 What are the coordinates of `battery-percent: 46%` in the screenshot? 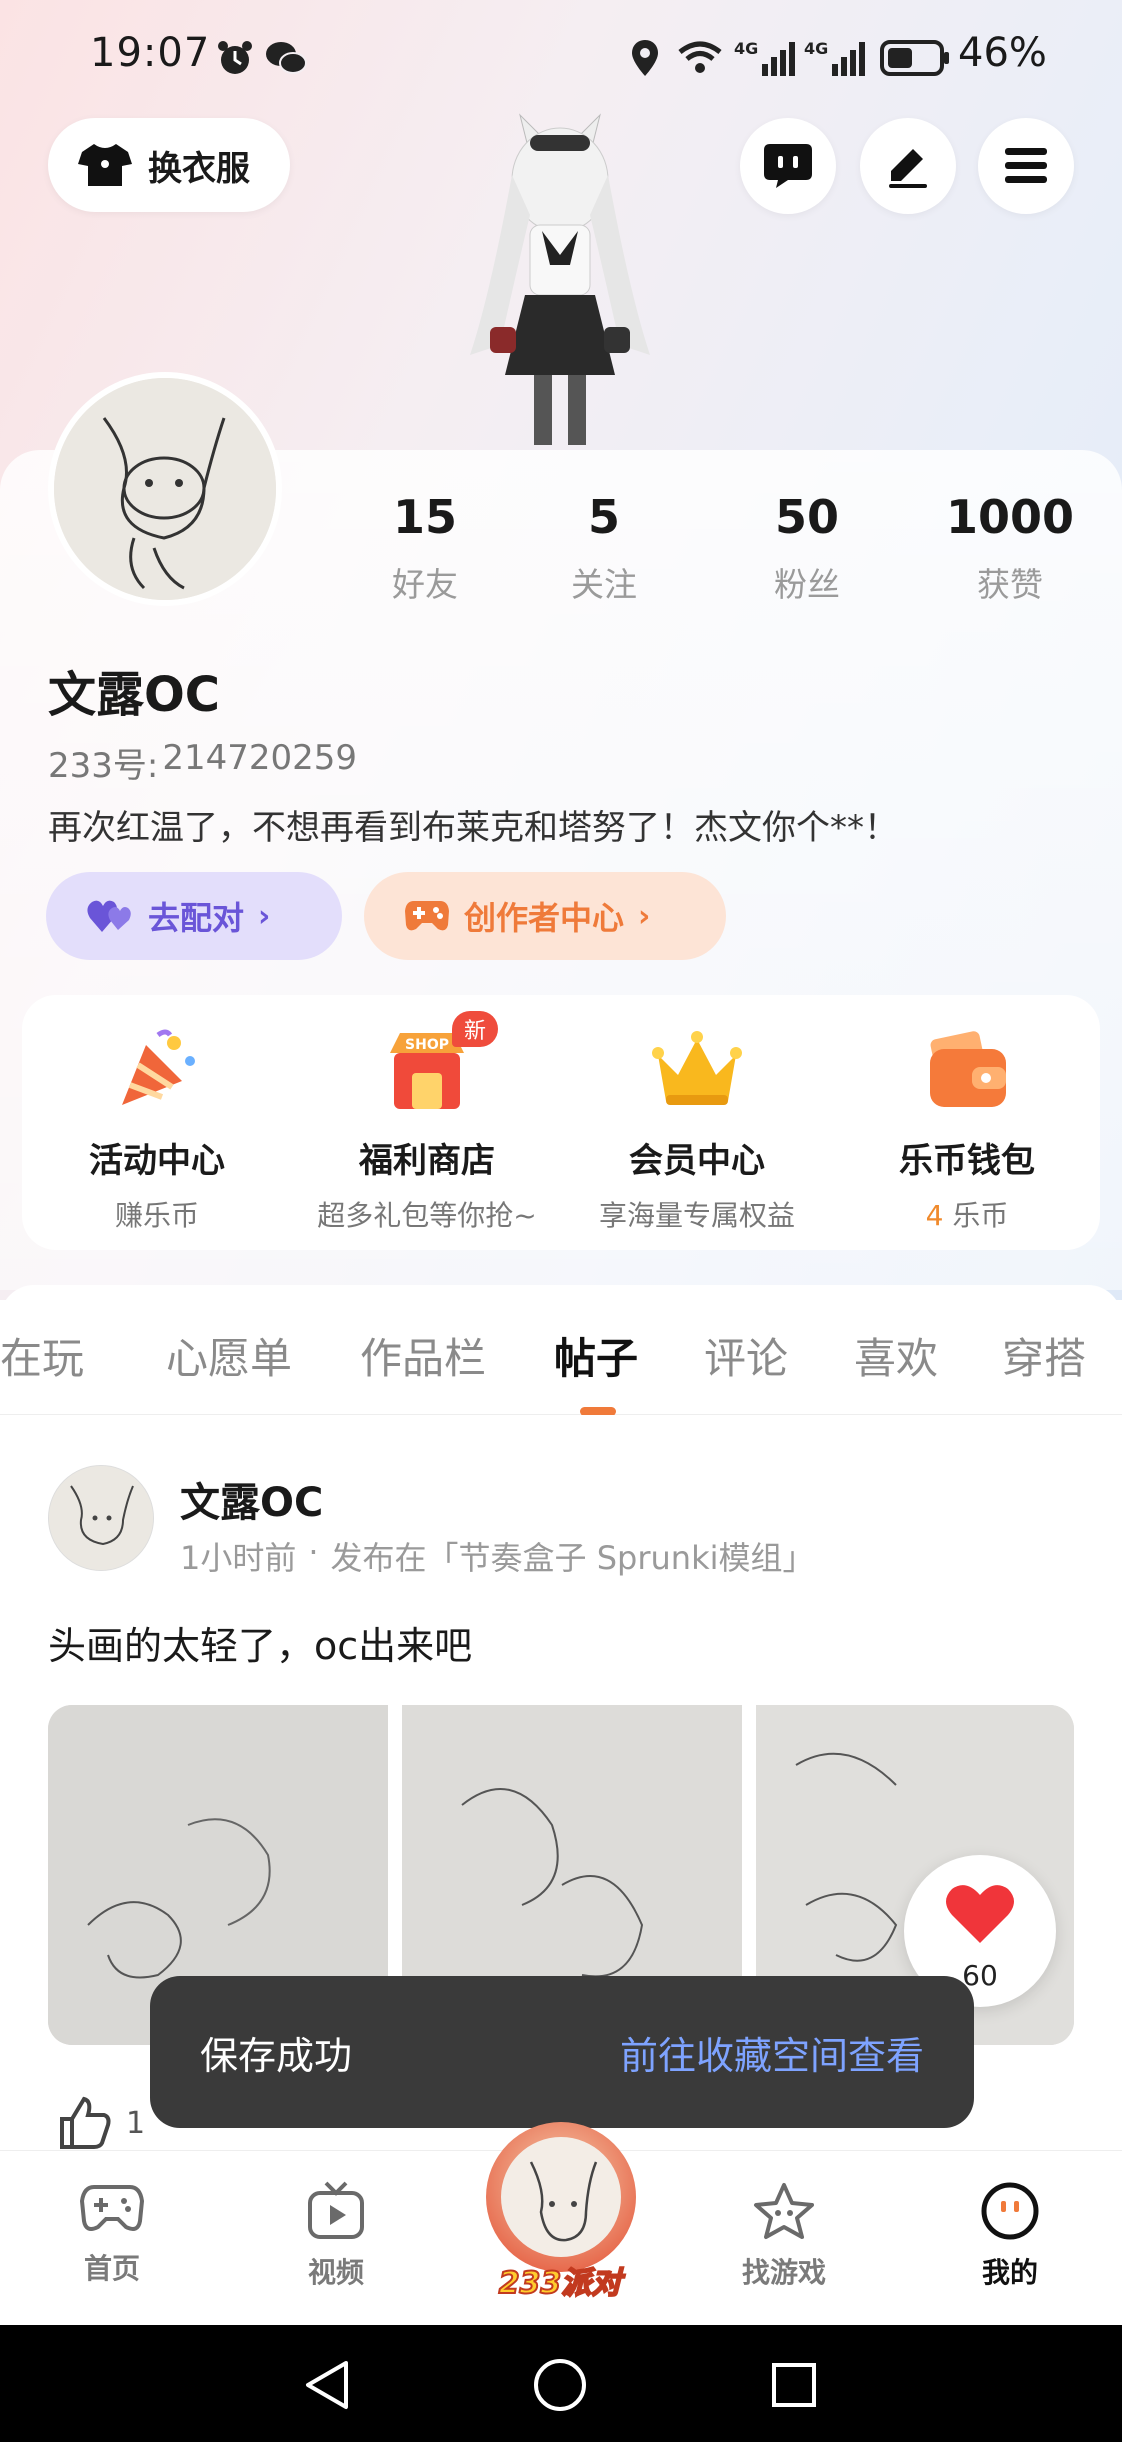 It's located at (1002, 53).